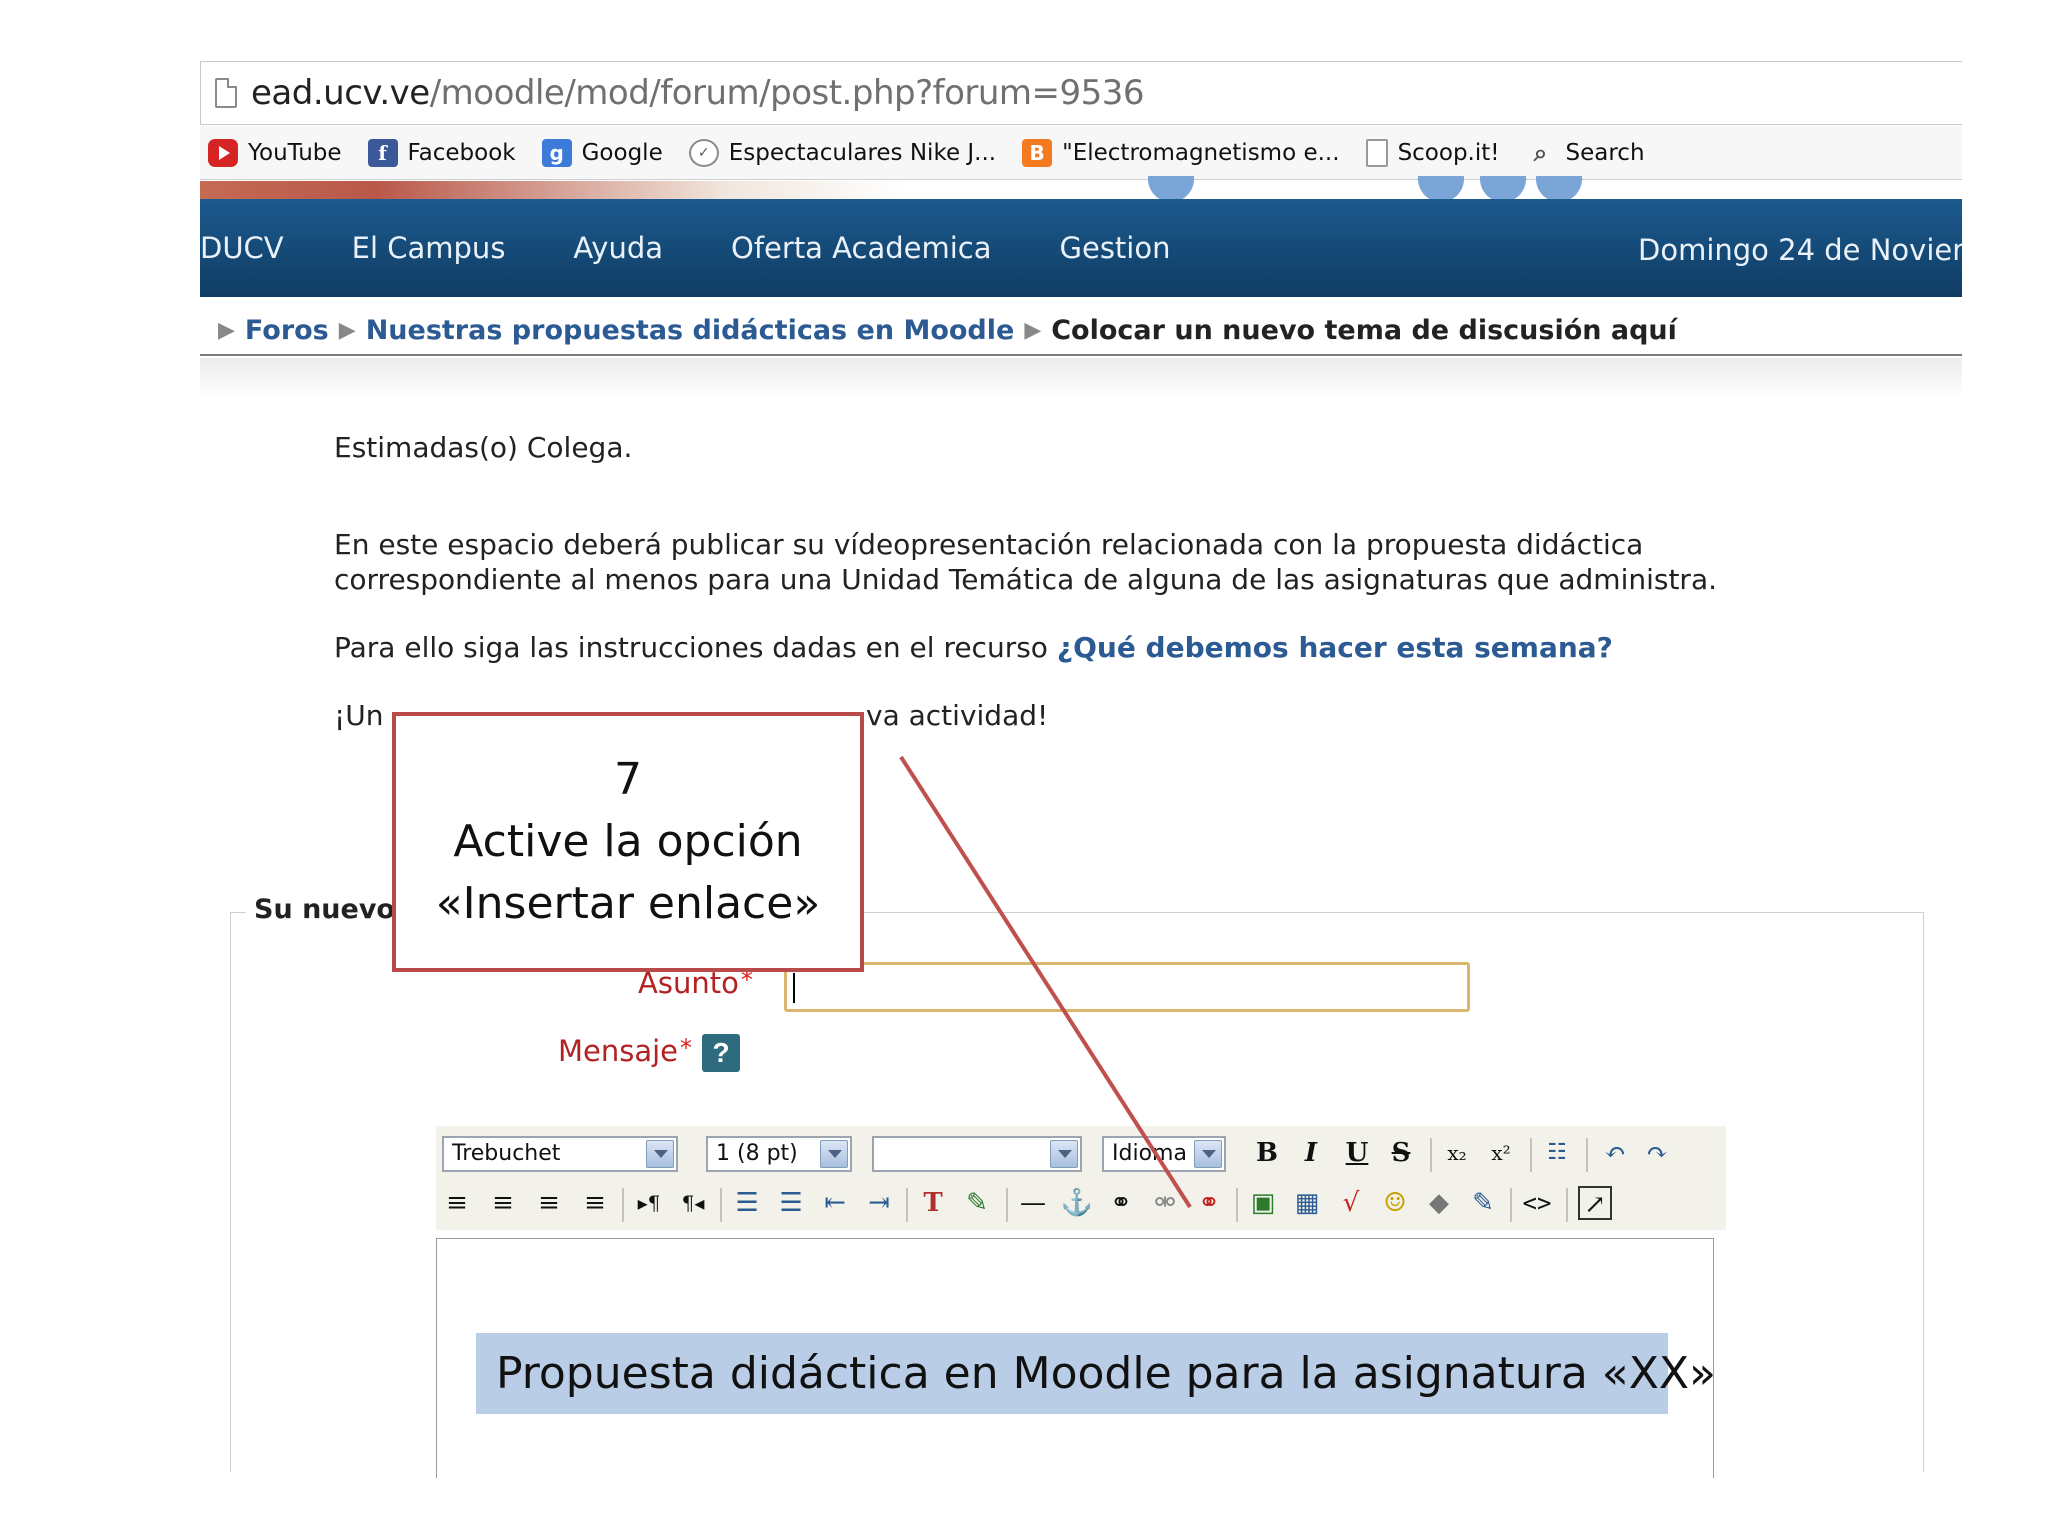 This screenshot has width=2048, height=1536. What do you see at coordinates (1263, 1203) in the screenshot?
I see `insert-image-icon: ▣` at bounding box center [1263, 1203].